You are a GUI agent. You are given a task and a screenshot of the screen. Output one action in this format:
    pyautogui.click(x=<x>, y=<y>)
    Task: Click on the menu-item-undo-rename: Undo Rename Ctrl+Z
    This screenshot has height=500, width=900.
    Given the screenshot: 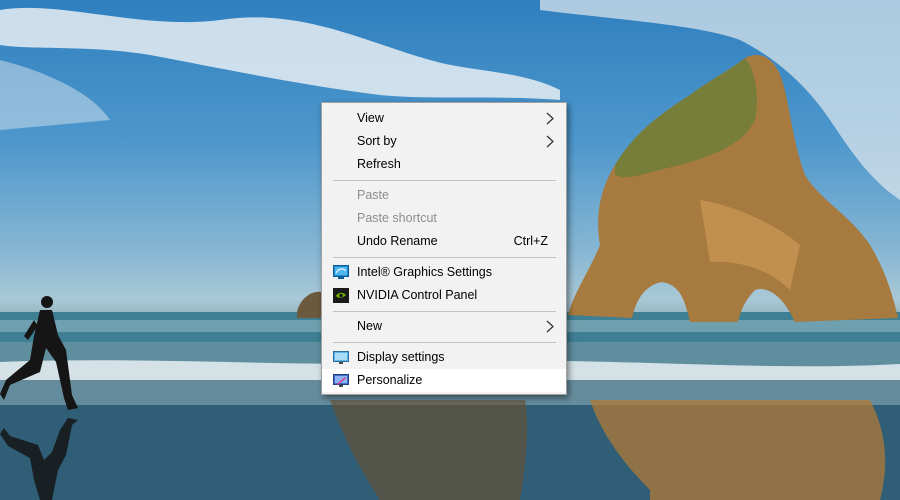 What is the action you would take?
    pyautogui.click(x=444, y=241)
    